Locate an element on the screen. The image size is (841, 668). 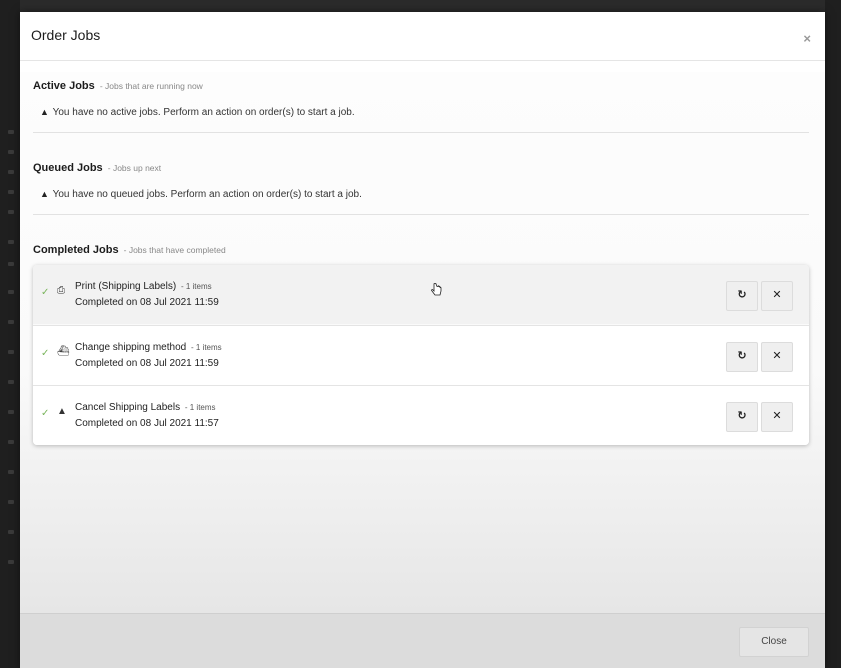
page-backdrop-right is located at coordinates (833, 334).